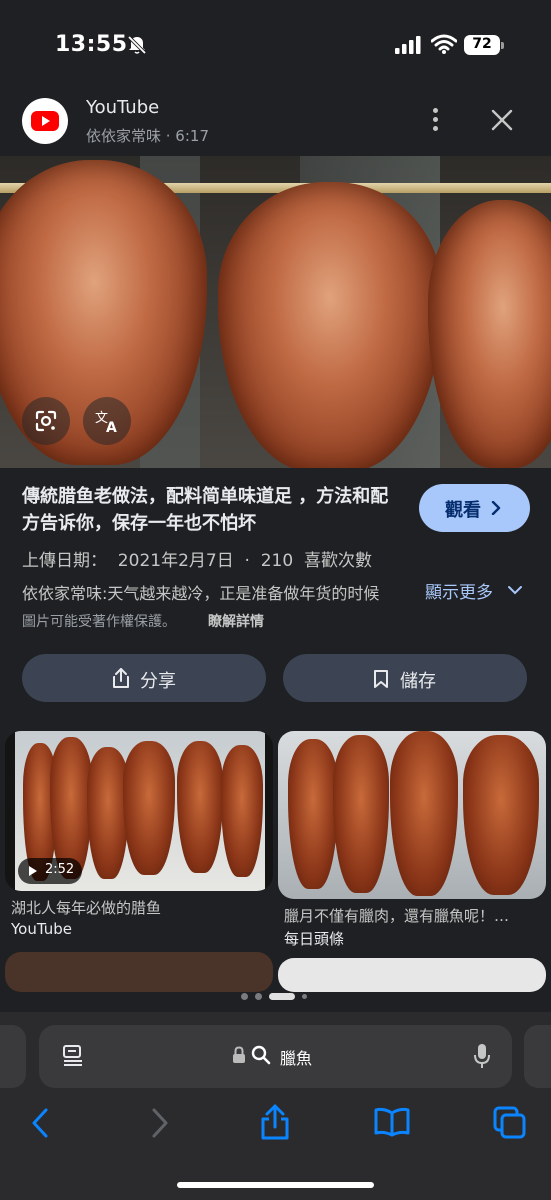  What do you see at coordinates (214, 510) in the screenshot?
I see `result-title: 傳統腊鱼老做法，配料简单味道足 ，方法和配方告诉你，保存一年也不怕坏` at bounding box center [214, 510].